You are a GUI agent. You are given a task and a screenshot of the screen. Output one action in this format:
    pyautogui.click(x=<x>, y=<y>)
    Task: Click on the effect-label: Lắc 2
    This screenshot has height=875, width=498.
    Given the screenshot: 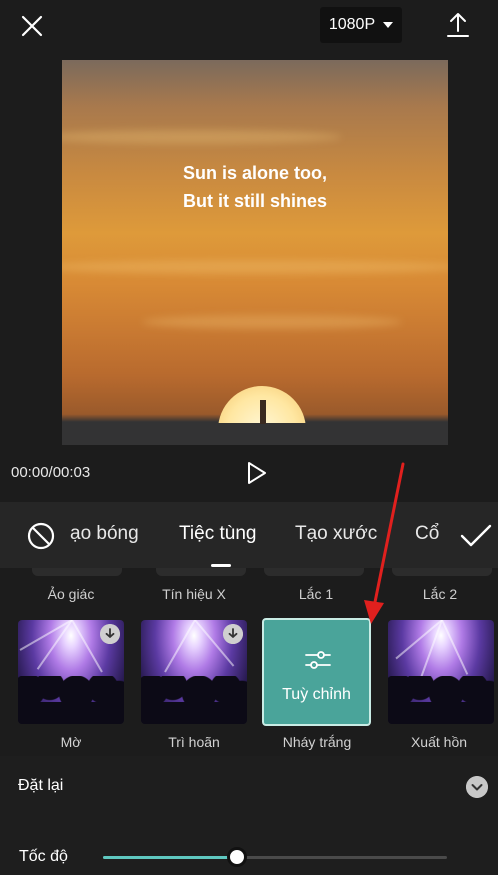 What is the action you would take?
    pyautogui.click(x=439, y=594)
    